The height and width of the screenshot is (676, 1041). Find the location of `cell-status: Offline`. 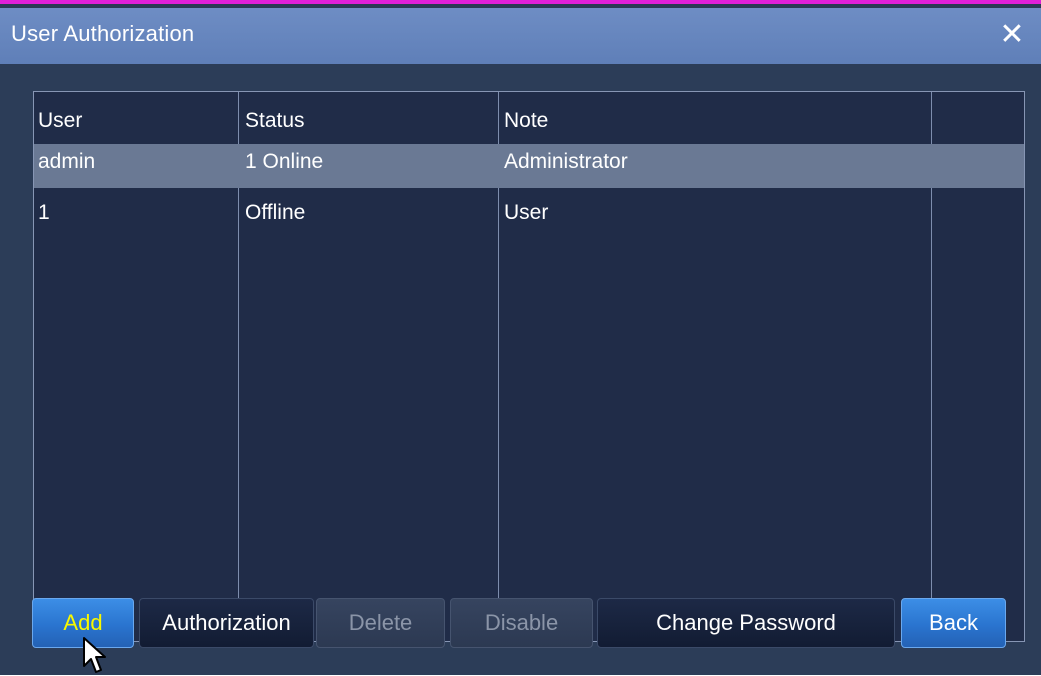

cell-status: Offline is located at coordinates (275, 212).